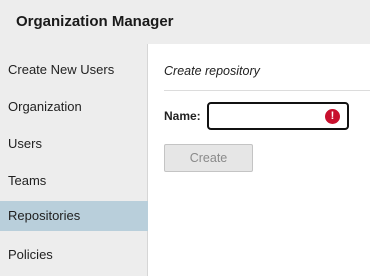  What do you see at coordinates (212, 71) in the screenshot?
I see `section-title: Create repository` at bounding box center [212, 71].